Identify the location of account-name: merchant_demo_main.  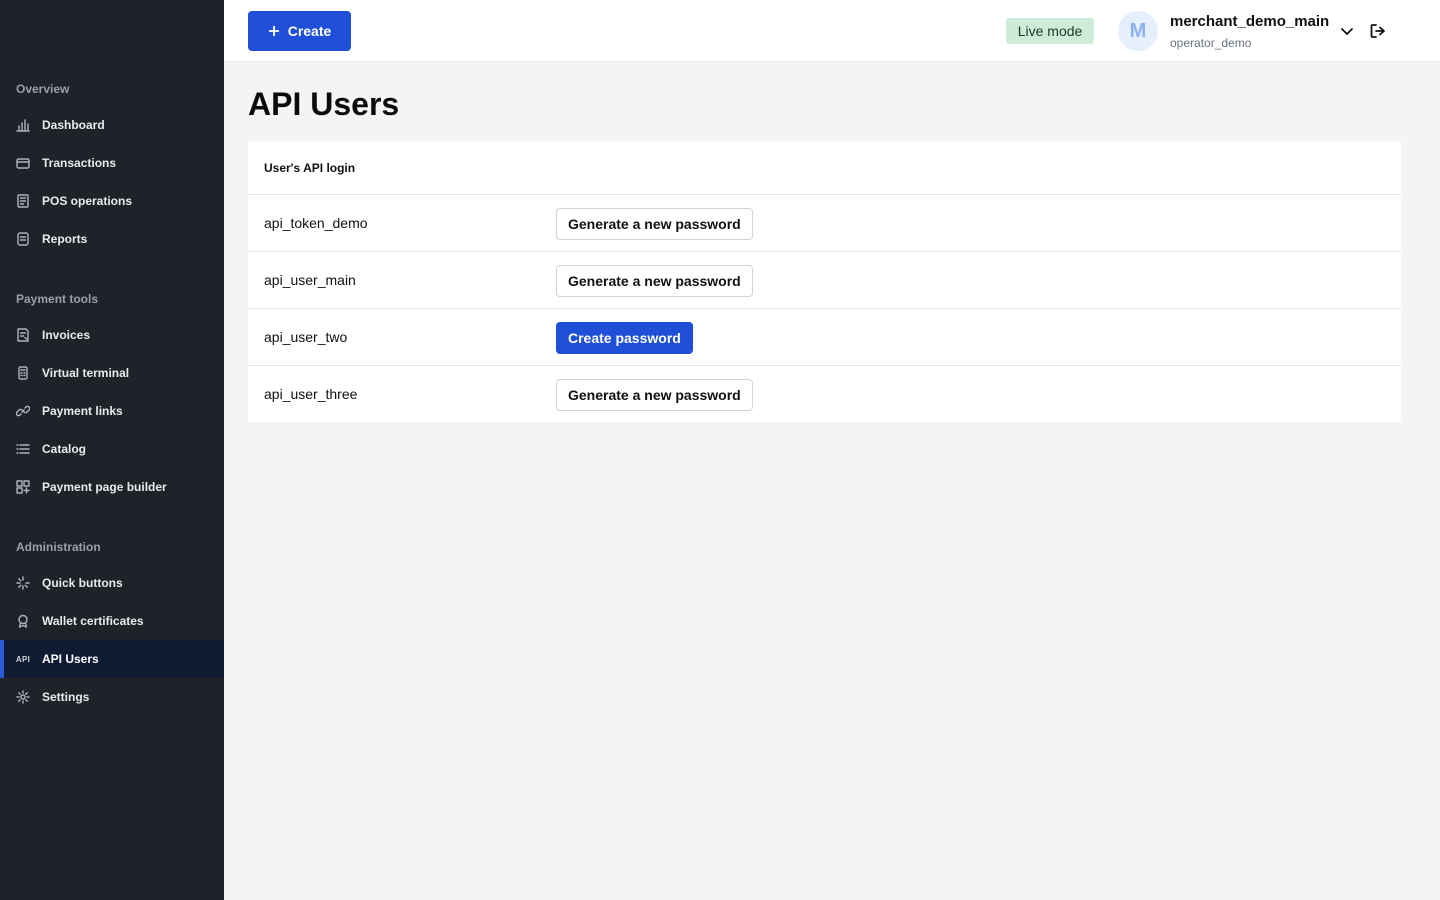
(1250, 21).